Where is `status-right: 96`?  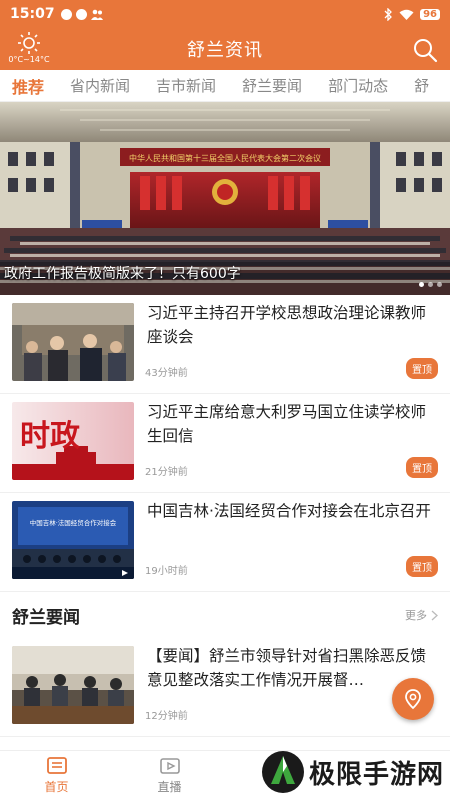 status-right: 96 is located at coordinates (412, 14).